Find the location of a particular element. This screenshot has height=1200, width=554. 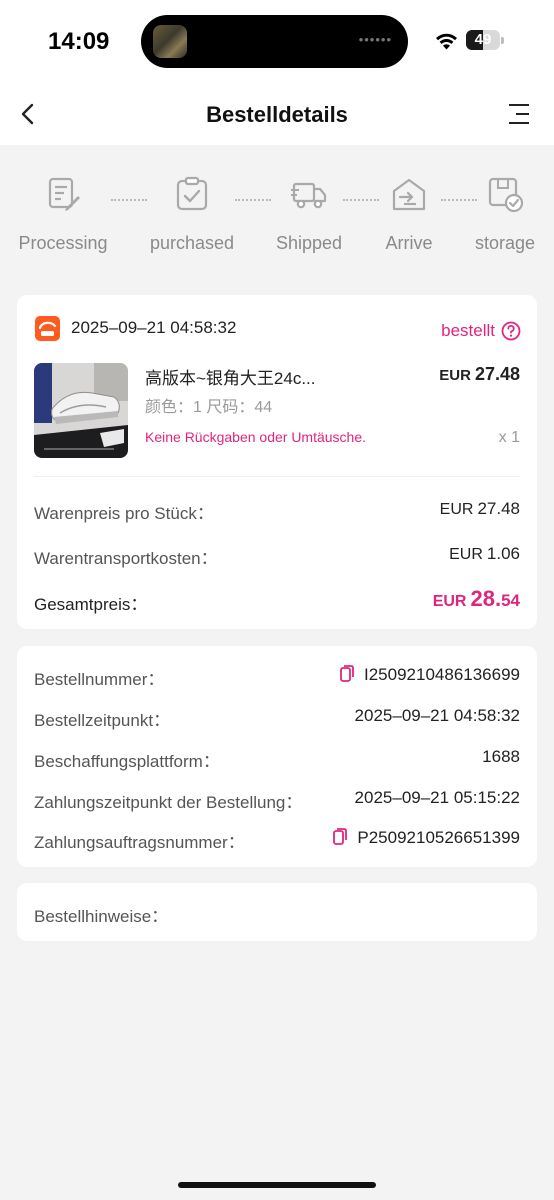

divider is located at coordinates (277, 476).